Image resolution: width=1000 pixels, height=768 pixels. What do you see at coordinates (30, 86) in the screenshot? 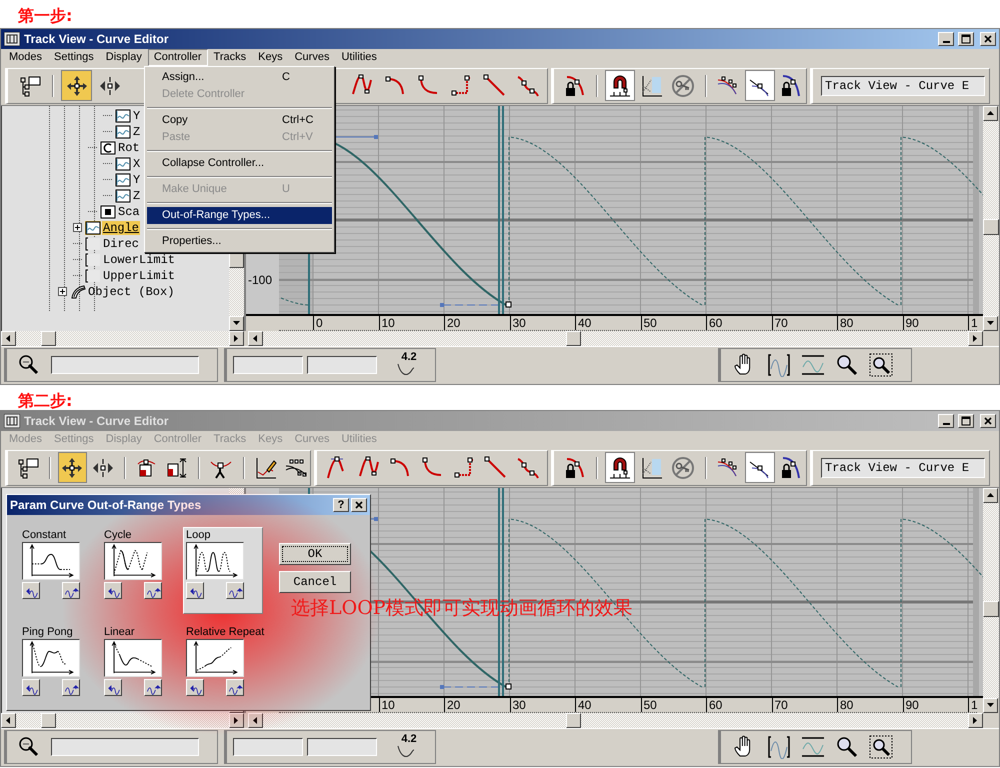
I see `filter-tree-icon` at bounding box center [30, 86].